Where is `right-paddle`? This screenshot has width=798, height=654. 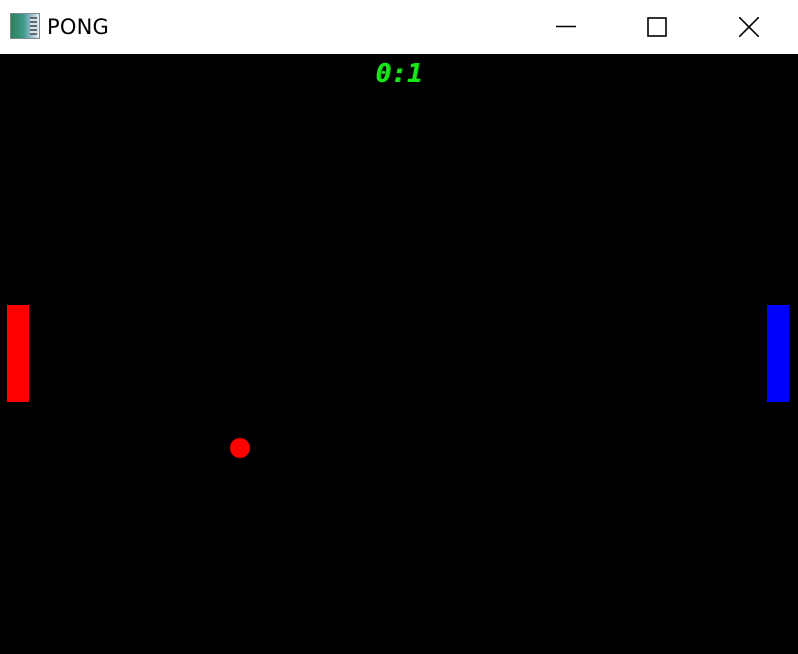
right-paddle is located at coordinates (778, 353).